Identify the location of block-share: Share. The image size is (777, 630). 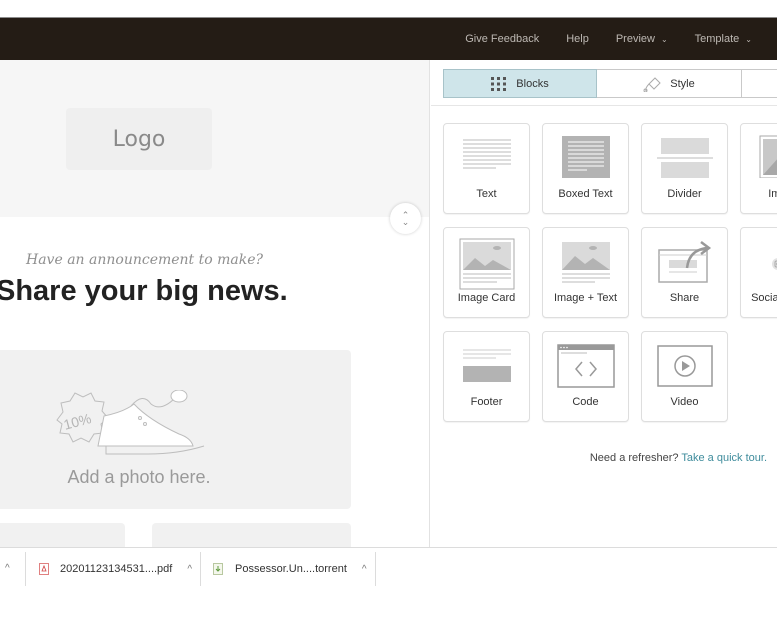
(684, 272).